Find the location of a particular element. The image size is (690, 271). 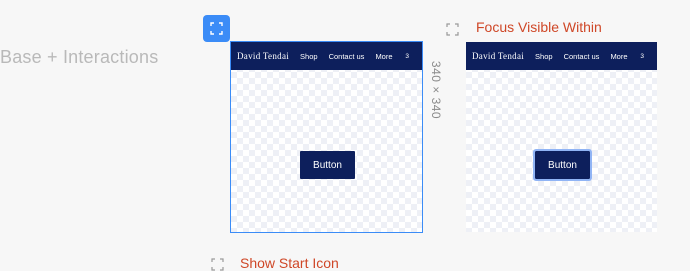

section-title: Base + Interactions is located at coordinates (79, 57).